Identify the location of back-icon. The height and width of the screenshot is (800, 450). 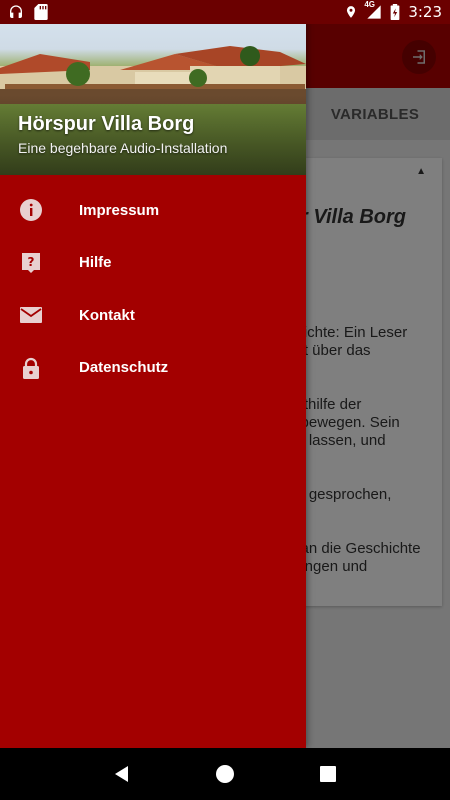
(121, 774).